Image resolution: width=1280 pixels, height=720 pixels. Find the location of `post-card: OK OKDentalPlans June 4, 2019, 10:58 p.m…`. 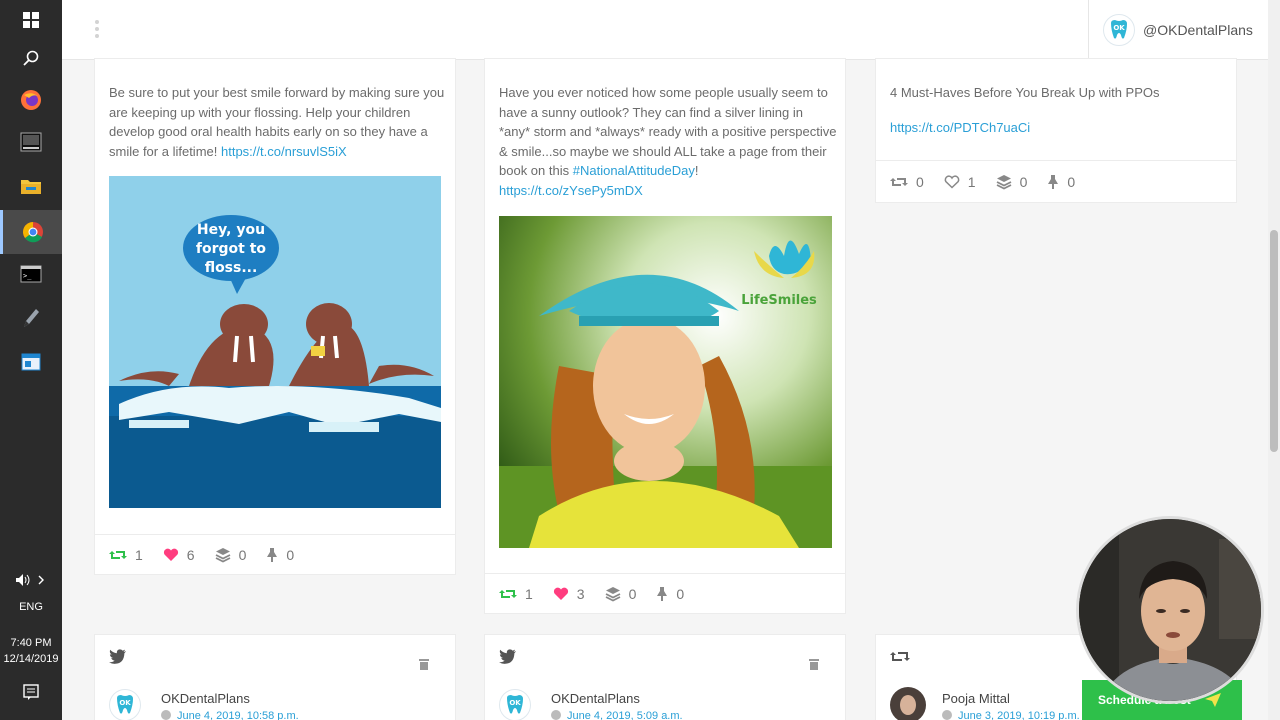

post-card: OK OKDentalPlans June 4, 2019, 10:58 p.m… is located at coordinates (275, 677).